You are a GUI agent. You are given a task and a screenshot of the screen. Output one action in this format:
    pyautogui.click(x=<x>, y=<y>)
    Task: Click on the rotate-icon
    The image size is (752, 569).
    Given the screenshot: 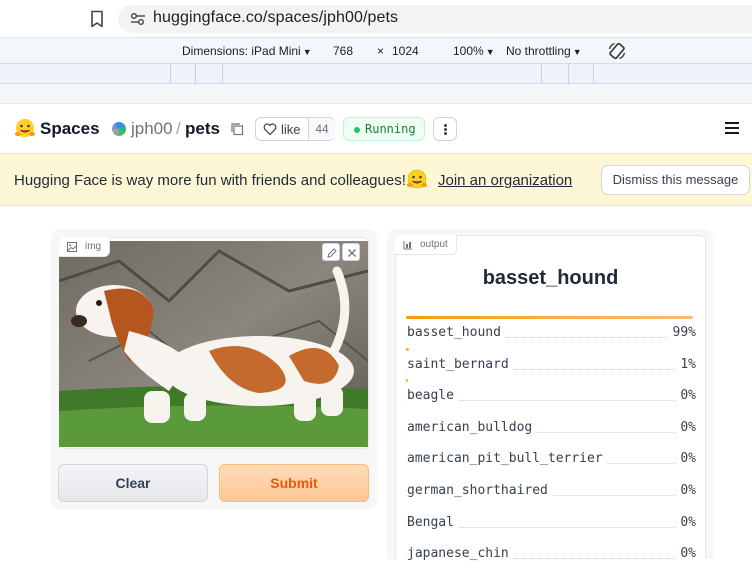 What is the action you would take?
    pyautogui.click(x=617, y=51)
    